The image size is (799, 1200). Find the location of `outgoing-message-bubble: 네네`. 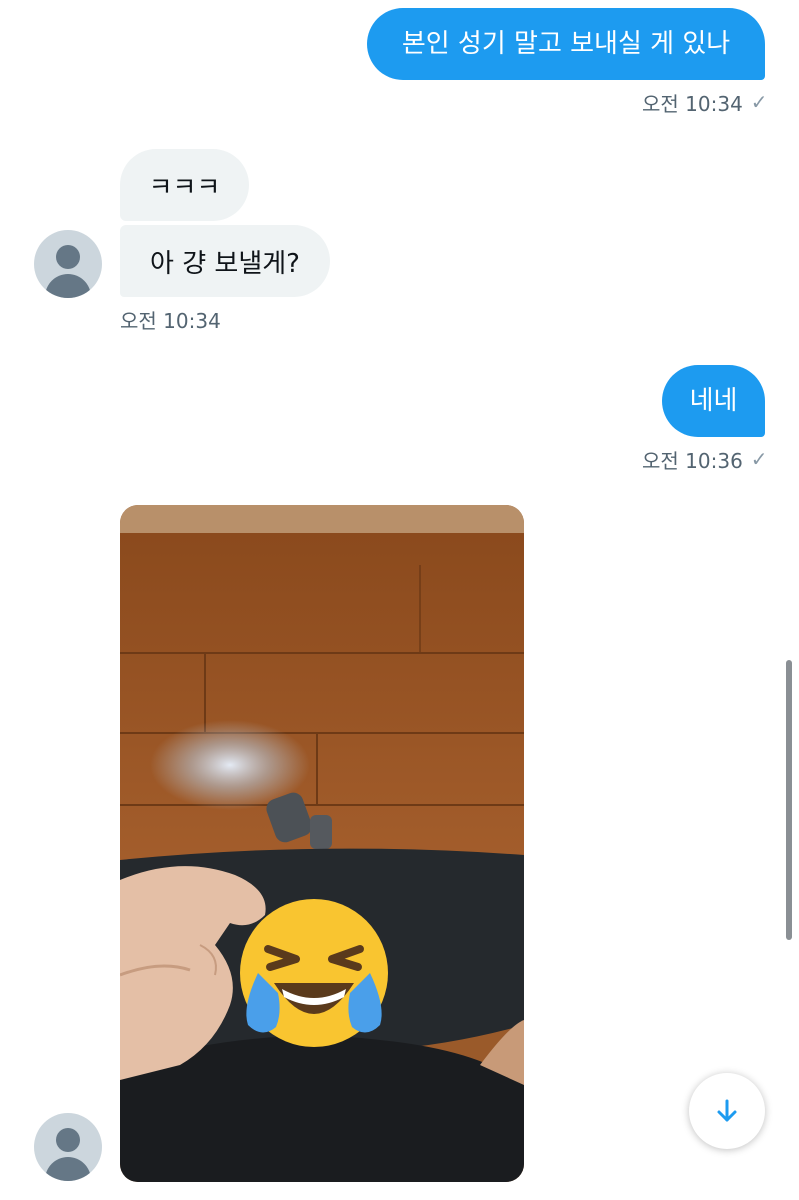

outgoing-message-bubble: 네네 is located at coordinates (713, 401).